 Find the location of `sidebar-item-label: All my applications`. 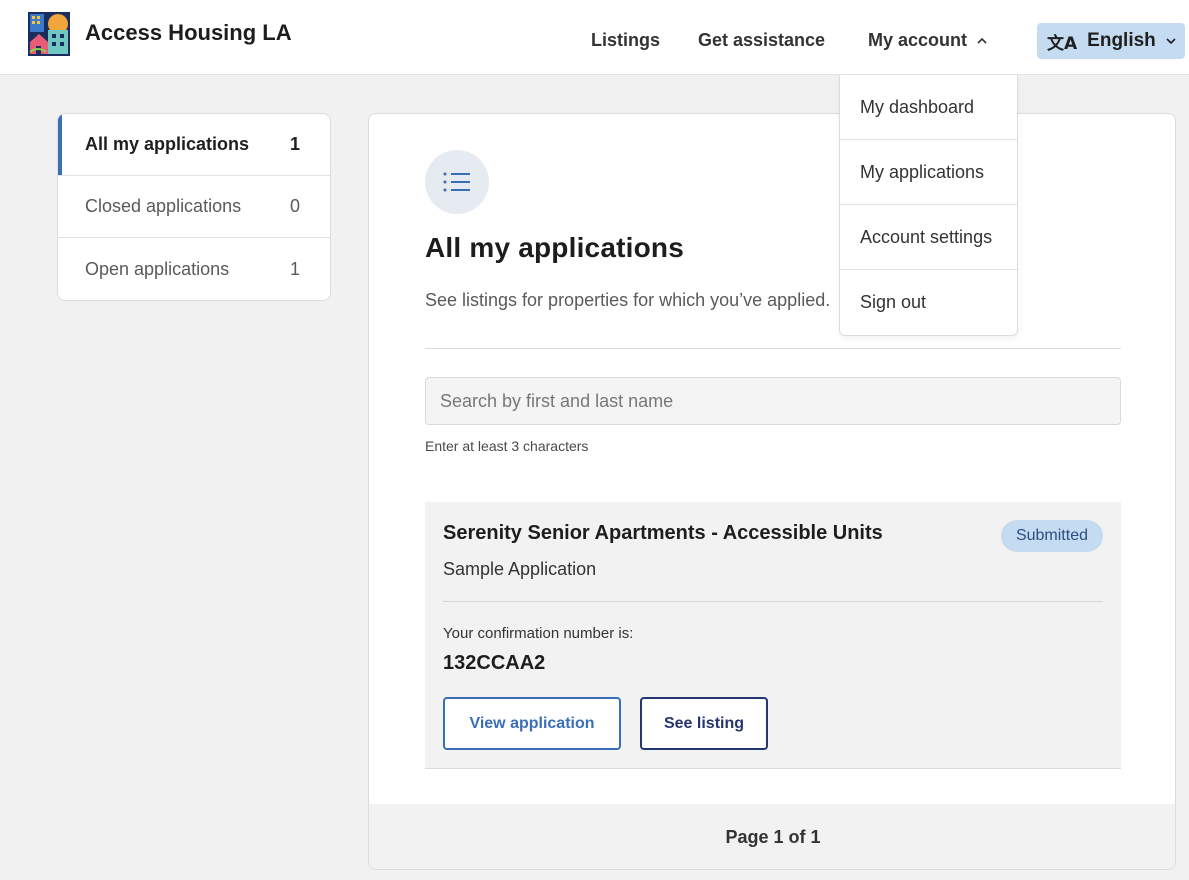

sidebar-item-label: All my applications is located at coordinates (167, 144).